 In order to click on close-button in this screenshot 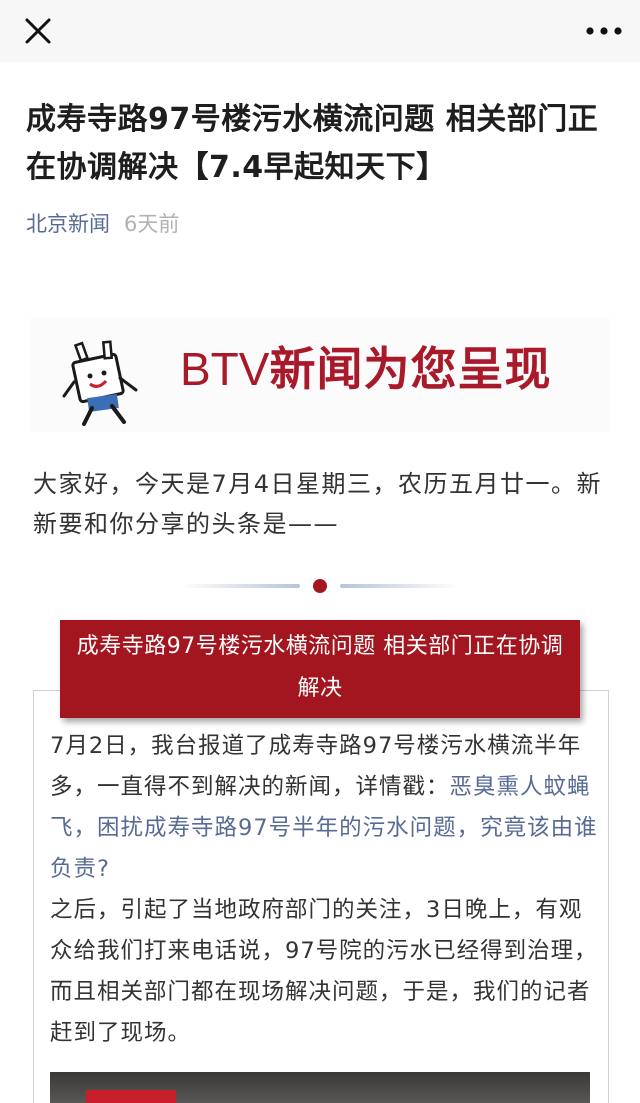, I will do `click(38, 32)`.